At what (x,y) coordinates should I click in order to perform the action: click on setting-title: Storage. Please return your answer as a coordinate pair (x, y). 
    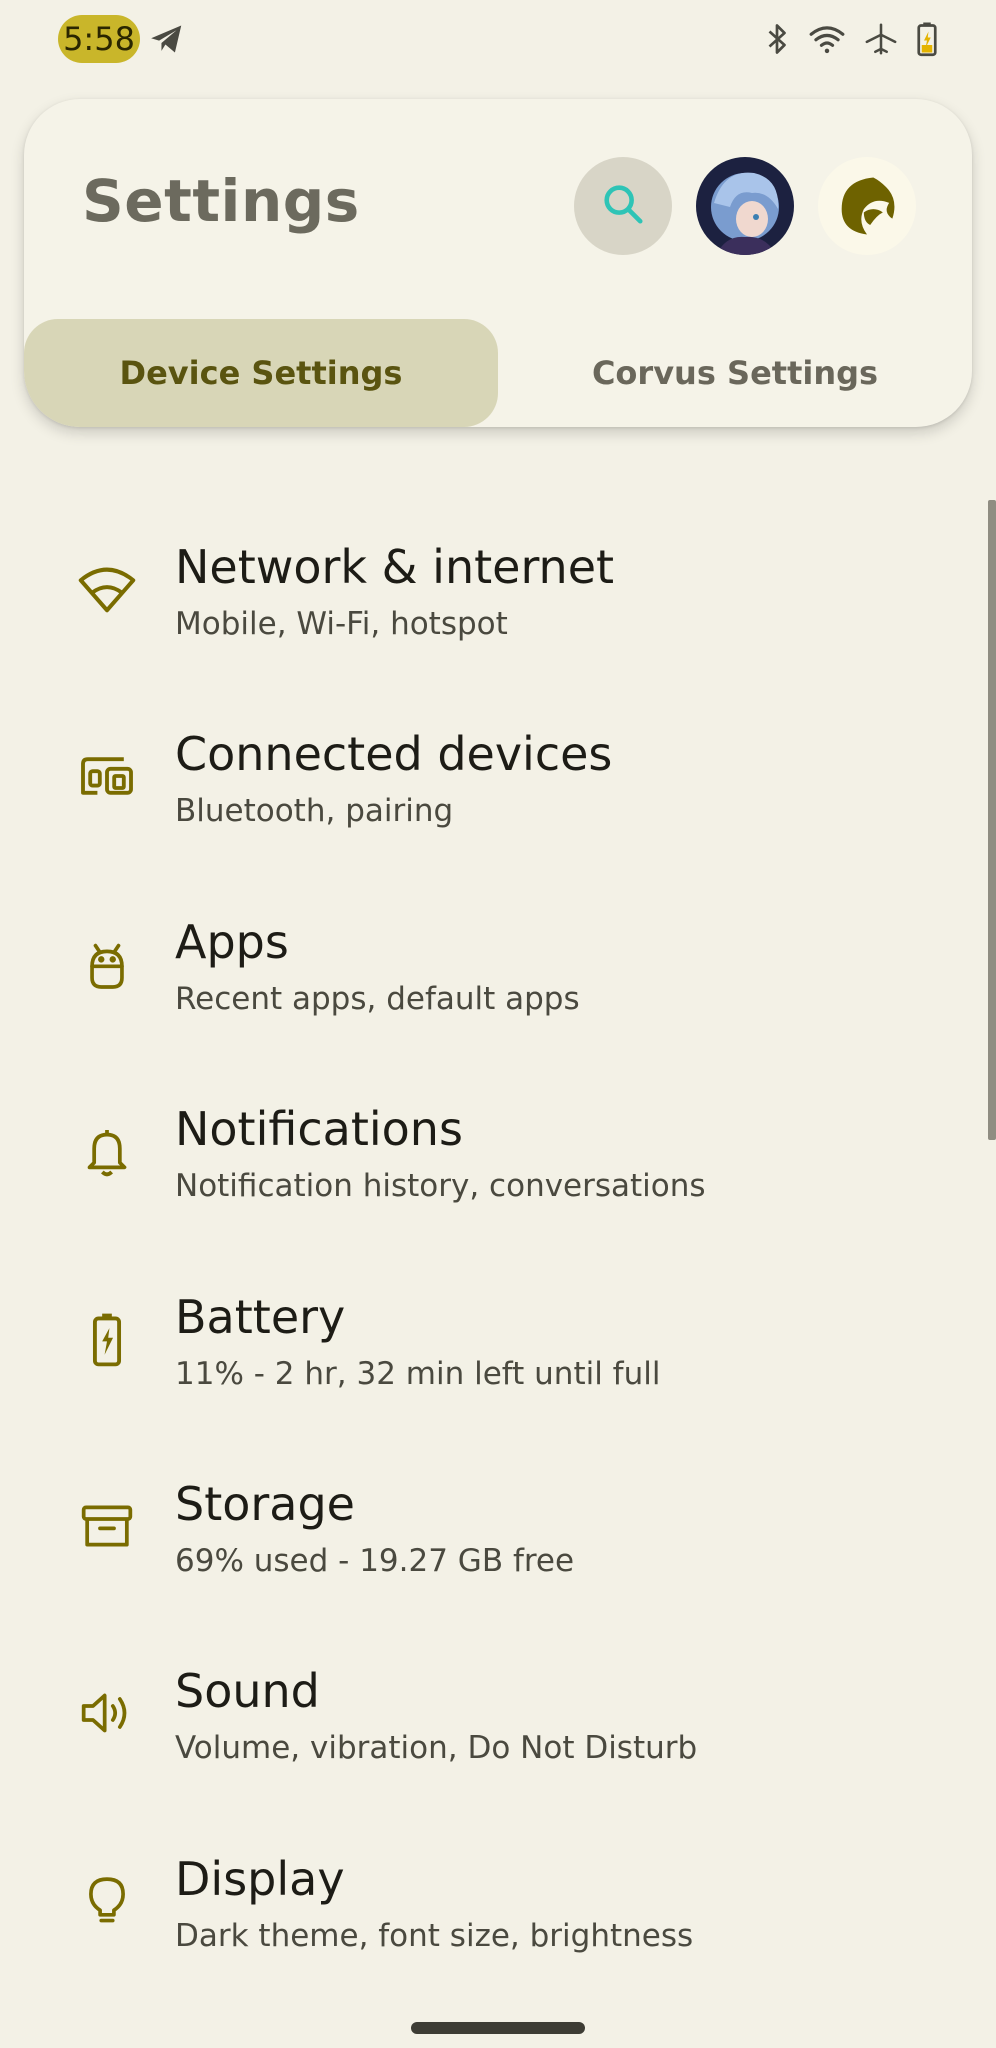
    Looking at the image, I should click on (265, 1503).